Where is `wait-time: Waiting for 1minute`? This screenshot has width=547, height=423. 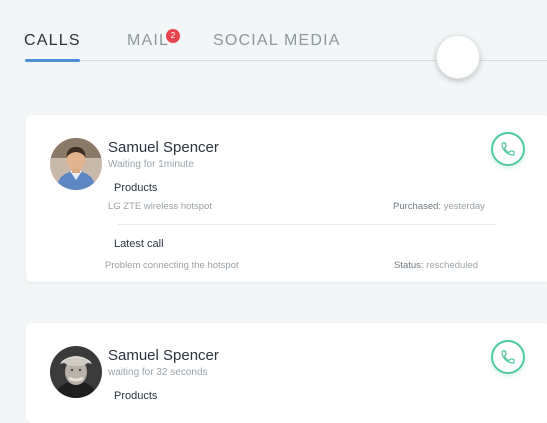
wait-time: Waiting for 1minute is located at coordinates (151, 164).